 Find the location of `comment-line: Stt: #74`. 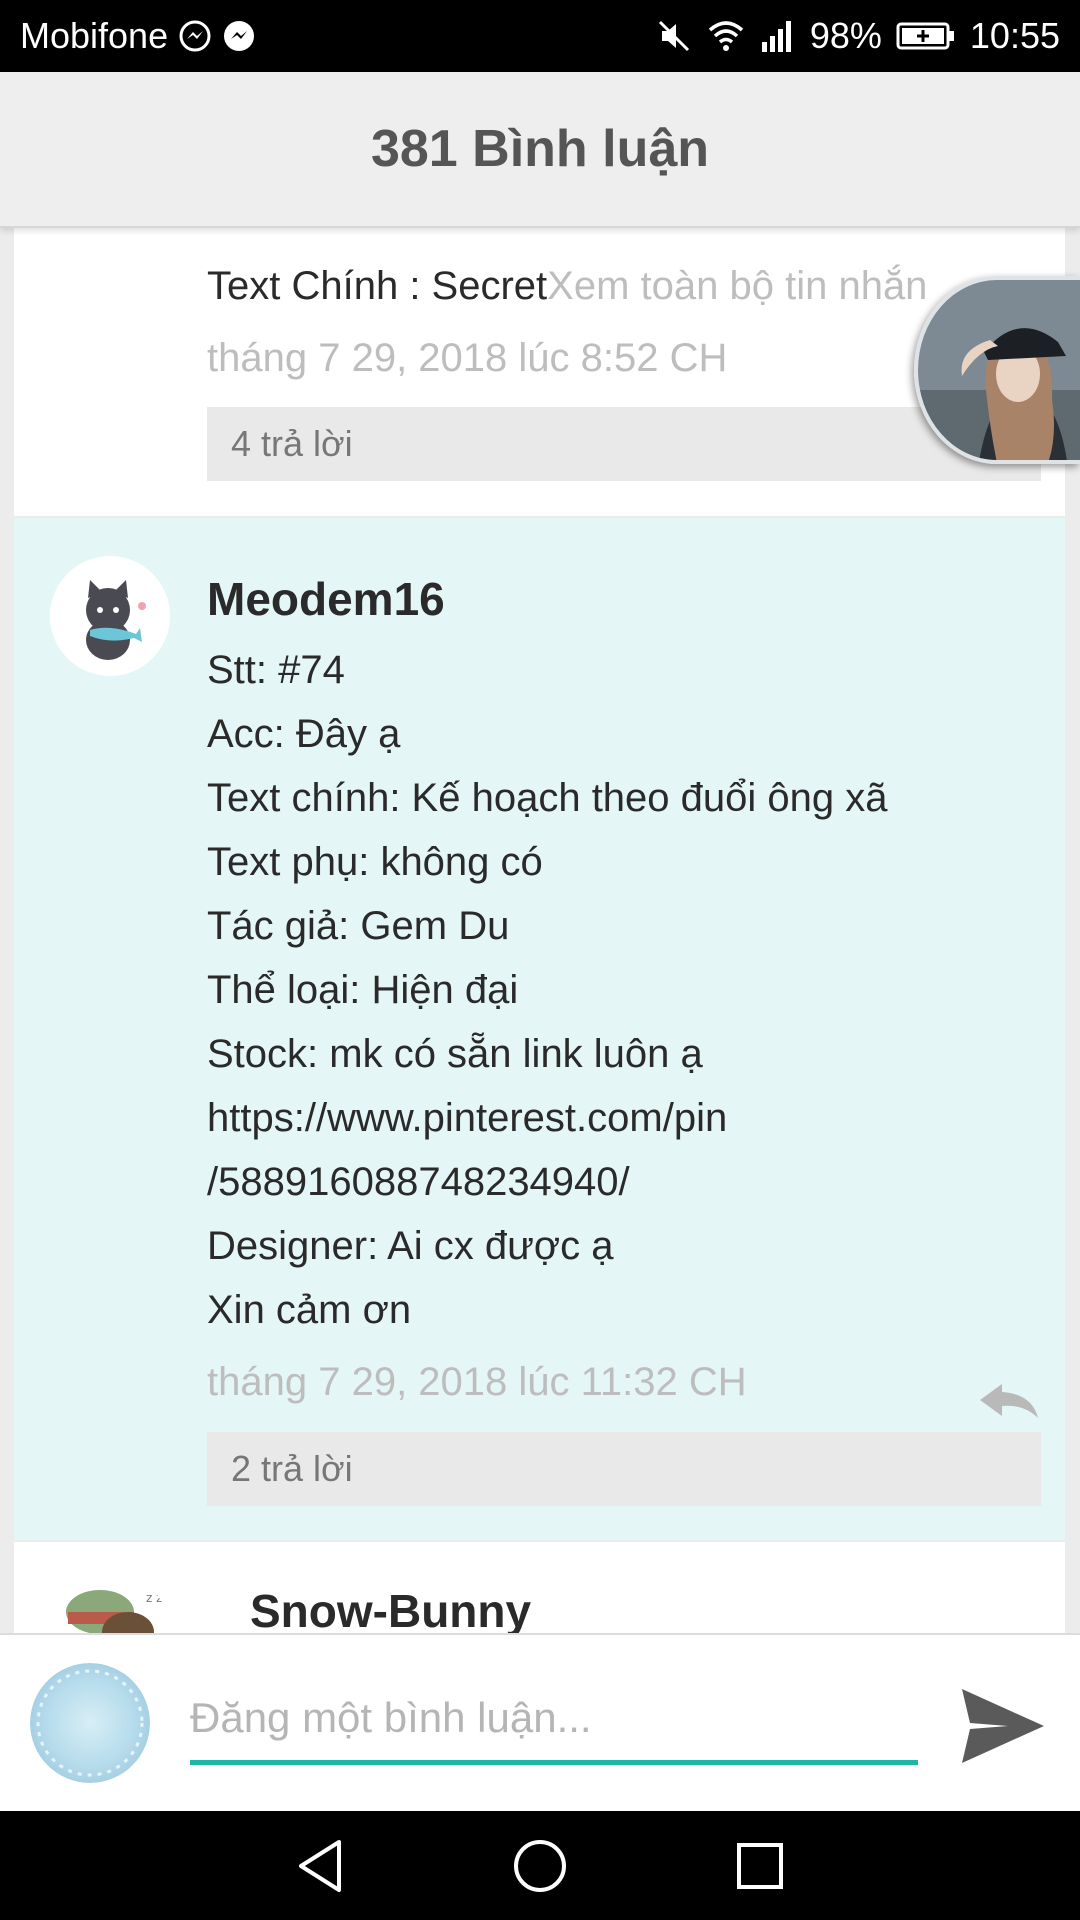

comment-line: Stt: #74 is located at coordinates (276, 670).